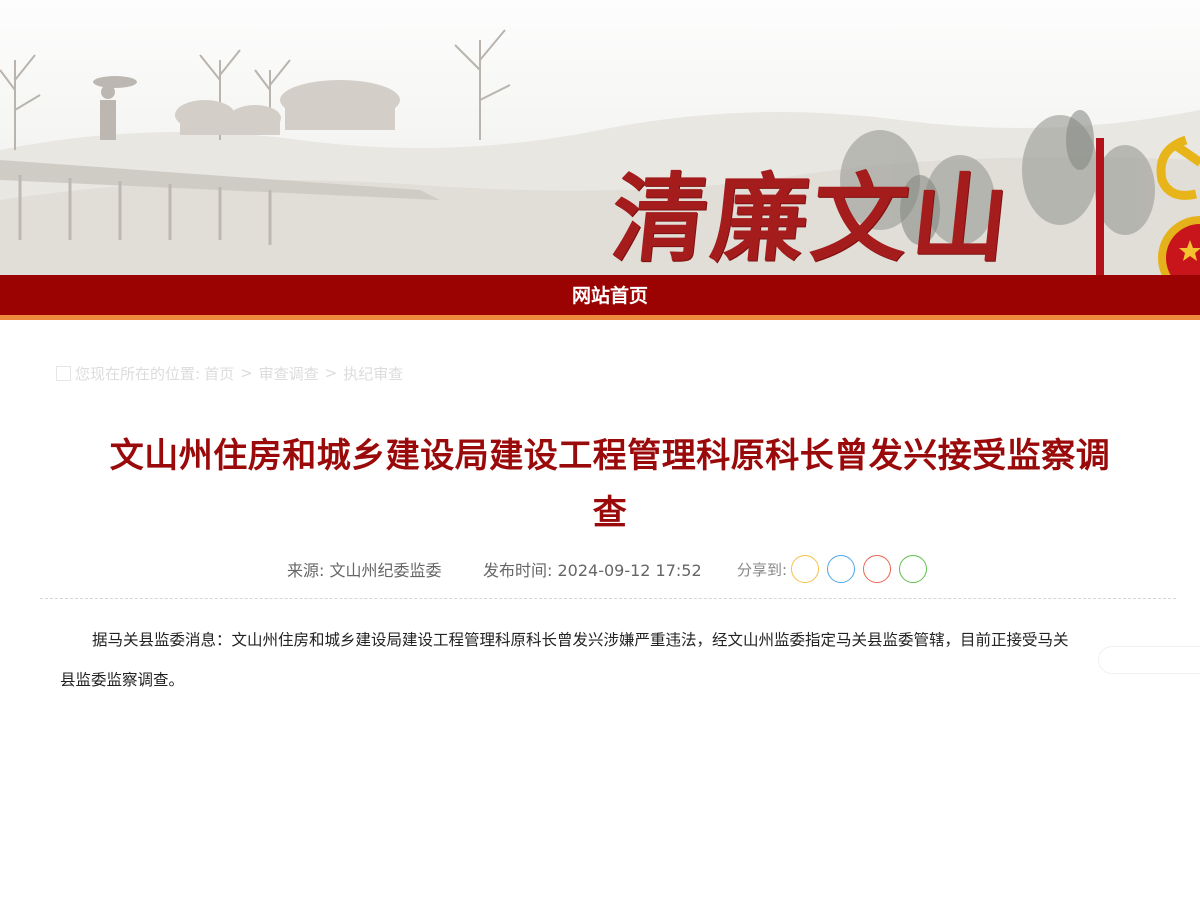 The height and width of the screenshot is (900, 1200). What do you see at coordinates (289, 373) in the screenshot?
I see `breadcrumb-review-investigation: 审查调查` at bounding box center [289, 373].